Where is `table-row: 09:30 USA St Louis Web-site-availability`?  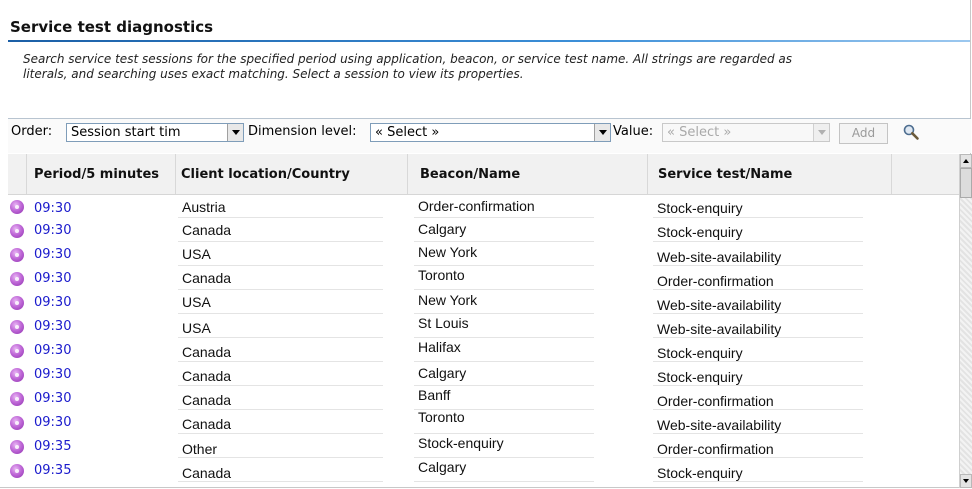 table-row: 09:30 USA St Louis Web-site-availability is located at coordinates (483, 327).